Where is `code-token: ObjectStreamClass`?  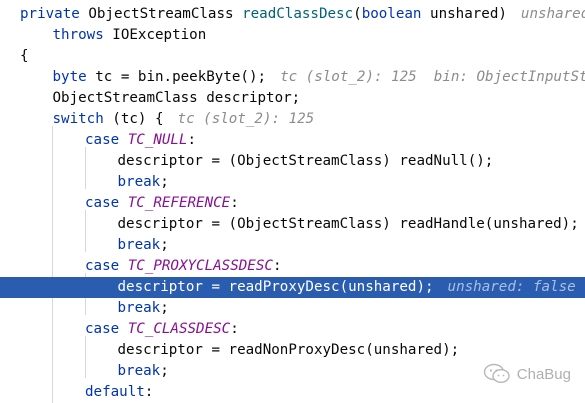 code-token: ObjectStreamClass is located at coordinates (165, 14).